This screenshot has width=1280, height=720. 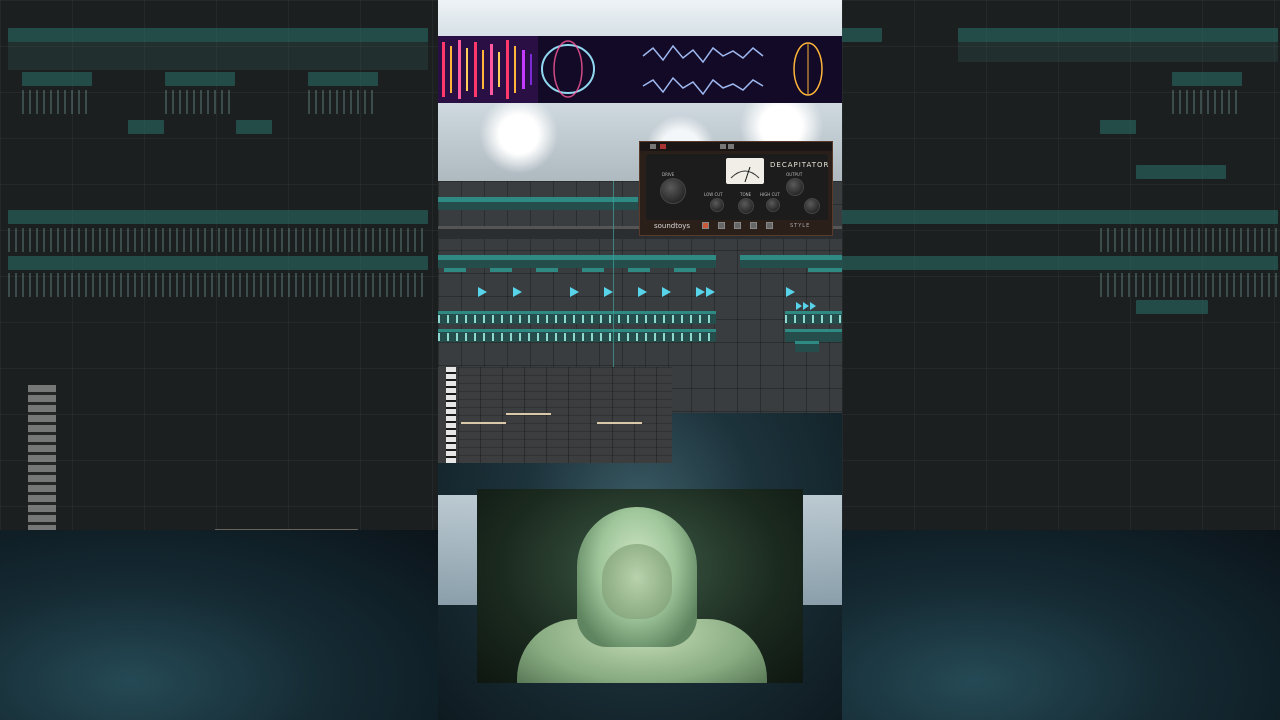 I want to click on bg-clip-body, so click(x=218, y=56).